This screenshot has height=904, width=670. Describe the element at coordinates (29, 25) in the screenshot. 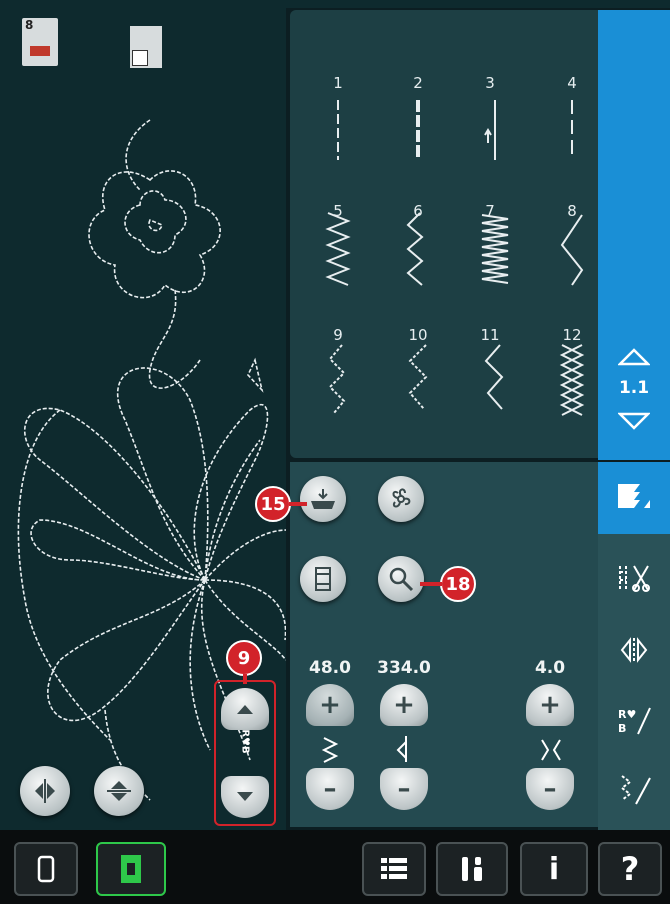

I see `hoop-number: 8` at that location.